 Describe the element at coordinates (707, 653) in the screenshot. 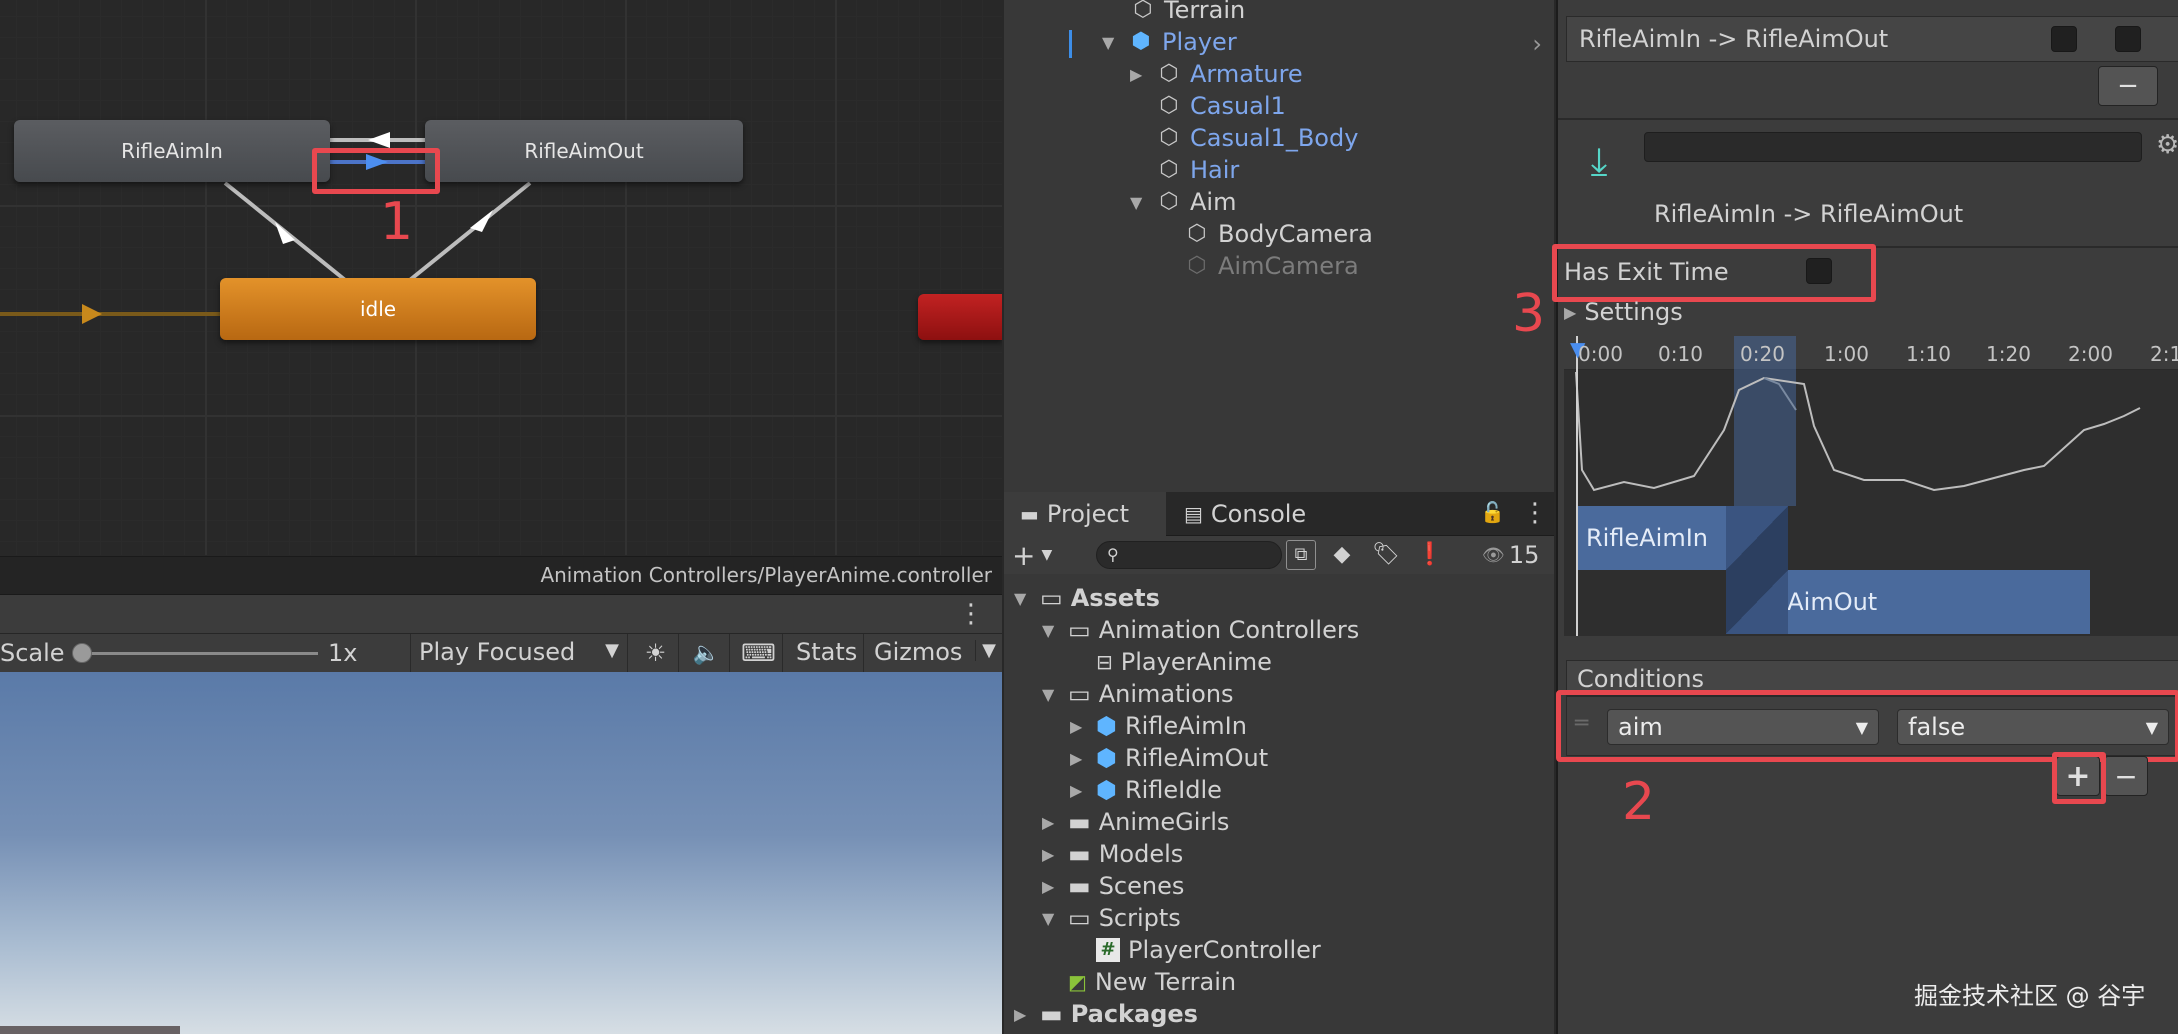

I see `speaker-icon: 🔈` at that location.